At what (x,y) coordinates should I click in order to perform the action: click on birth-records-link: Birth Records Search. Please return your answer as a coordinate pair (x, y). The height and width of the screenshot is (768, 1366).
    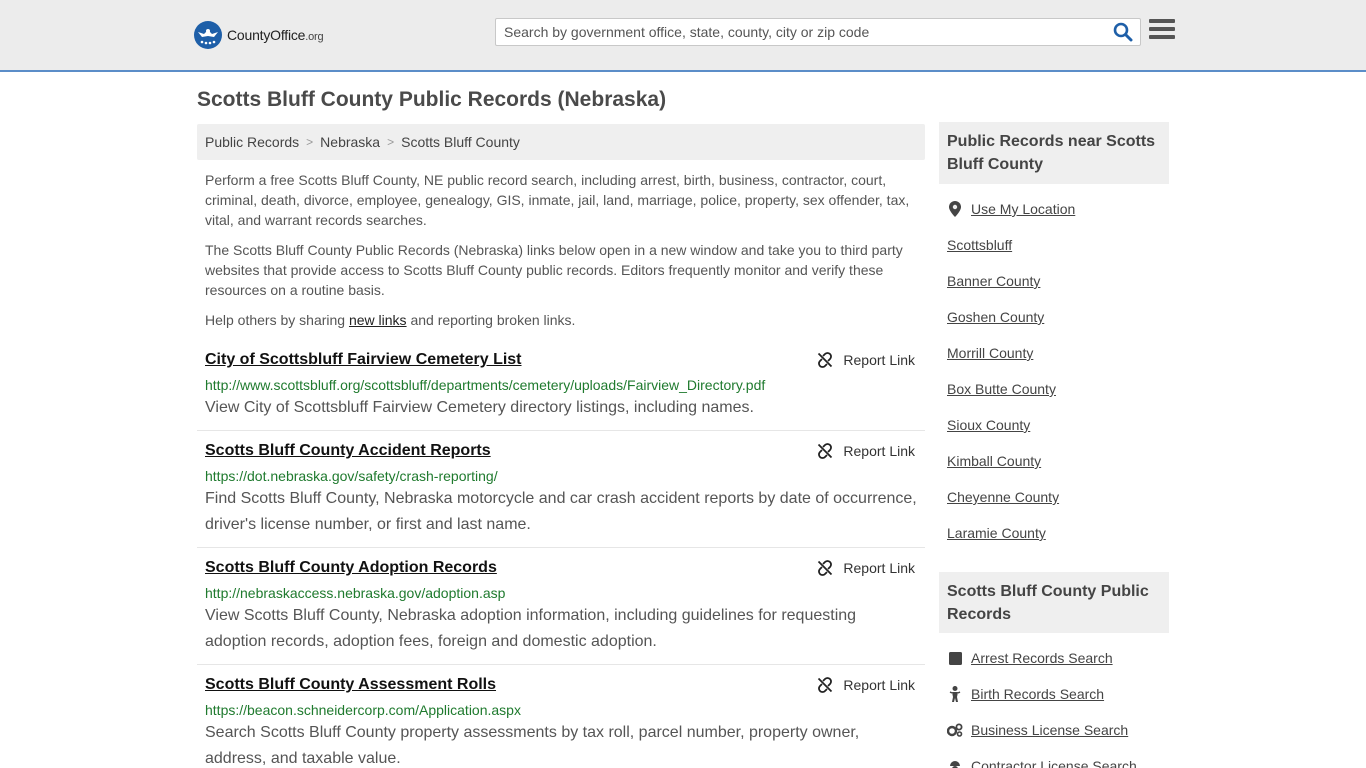
    Looking at the image, I should click on (1025, 694).